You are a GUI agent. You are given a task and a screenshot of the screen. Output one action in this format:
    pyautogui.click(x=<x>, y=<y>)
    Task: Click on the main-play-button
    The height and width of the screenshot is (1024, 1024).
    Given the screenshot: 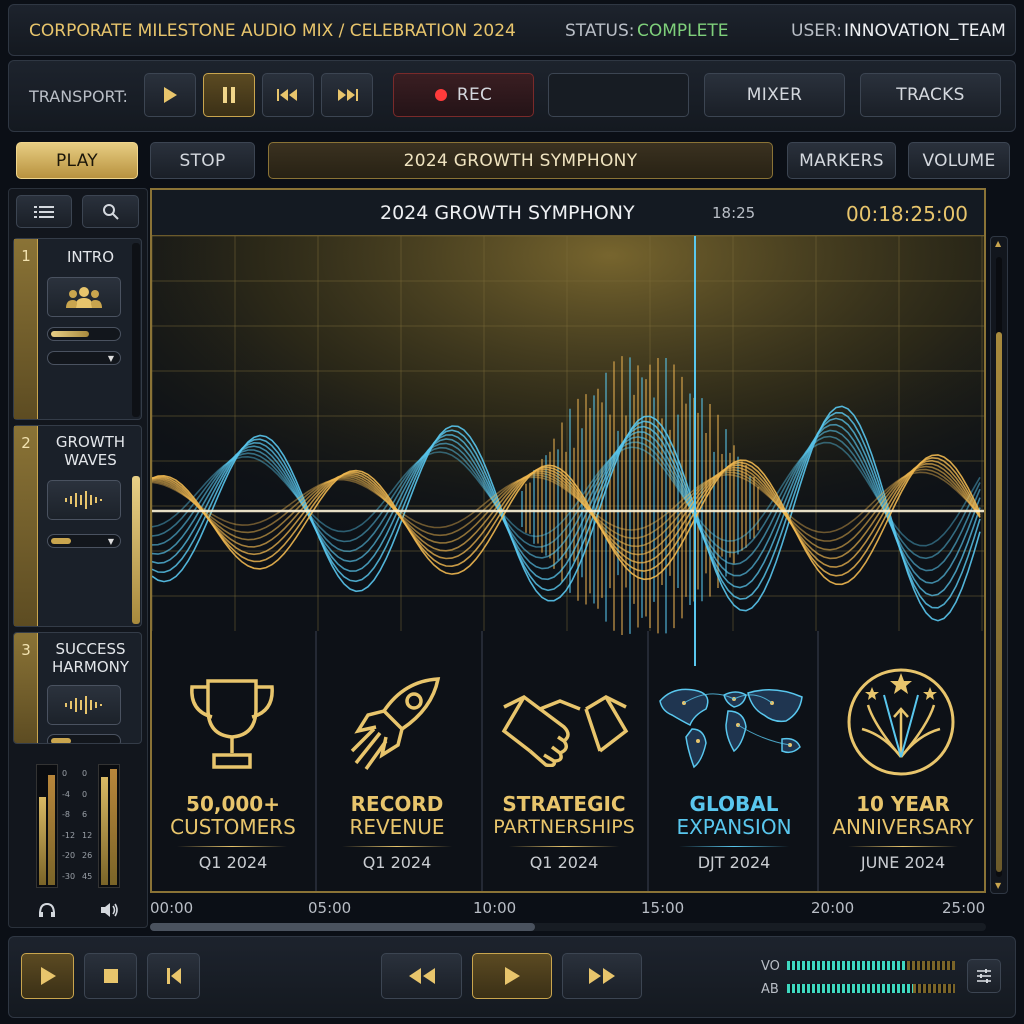 What is the action you would take?
    pyautogui.click(x=512, y=976)
    